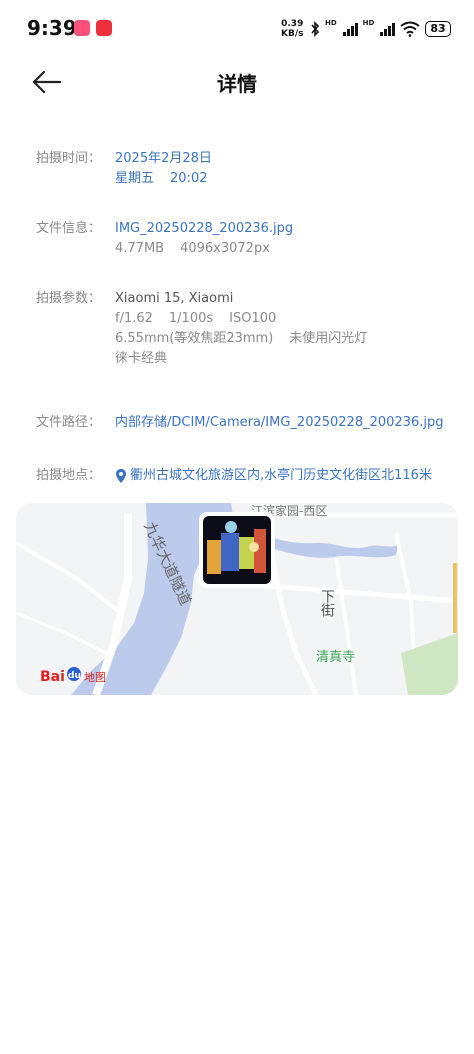 This screenshot has width=474, height=1054. Describe the element at coordinates (140, 248) in the screenshot. I see `file-size-value: 4.77MB` at that location.